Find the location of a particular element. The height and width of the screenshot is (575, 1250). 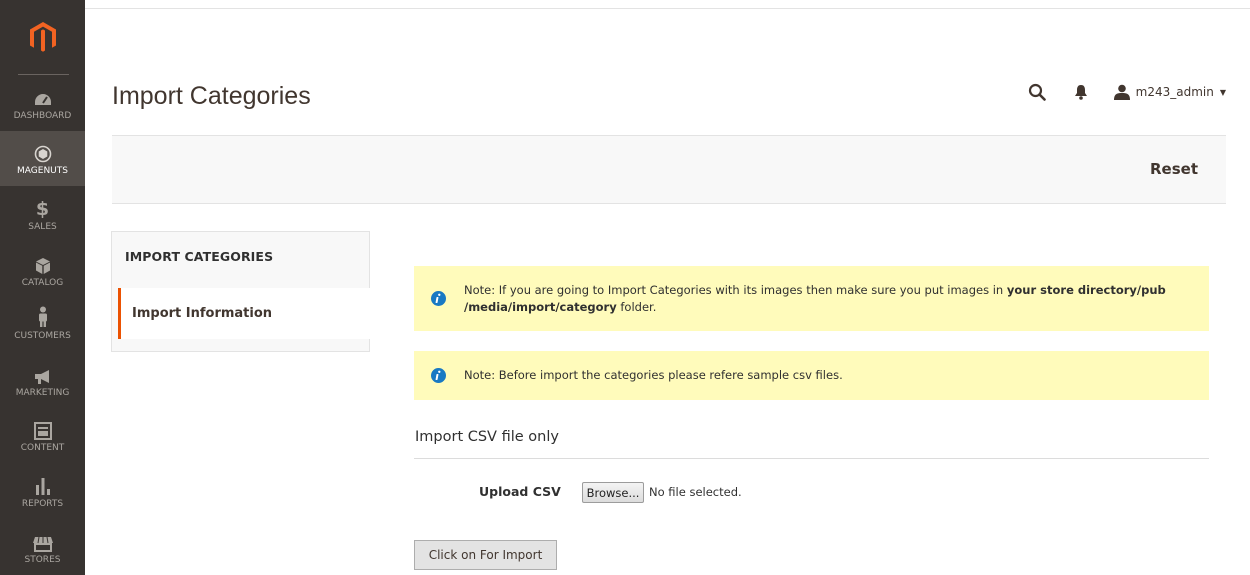

page-actions-bar: Reset is located at coordinates (669, 169).